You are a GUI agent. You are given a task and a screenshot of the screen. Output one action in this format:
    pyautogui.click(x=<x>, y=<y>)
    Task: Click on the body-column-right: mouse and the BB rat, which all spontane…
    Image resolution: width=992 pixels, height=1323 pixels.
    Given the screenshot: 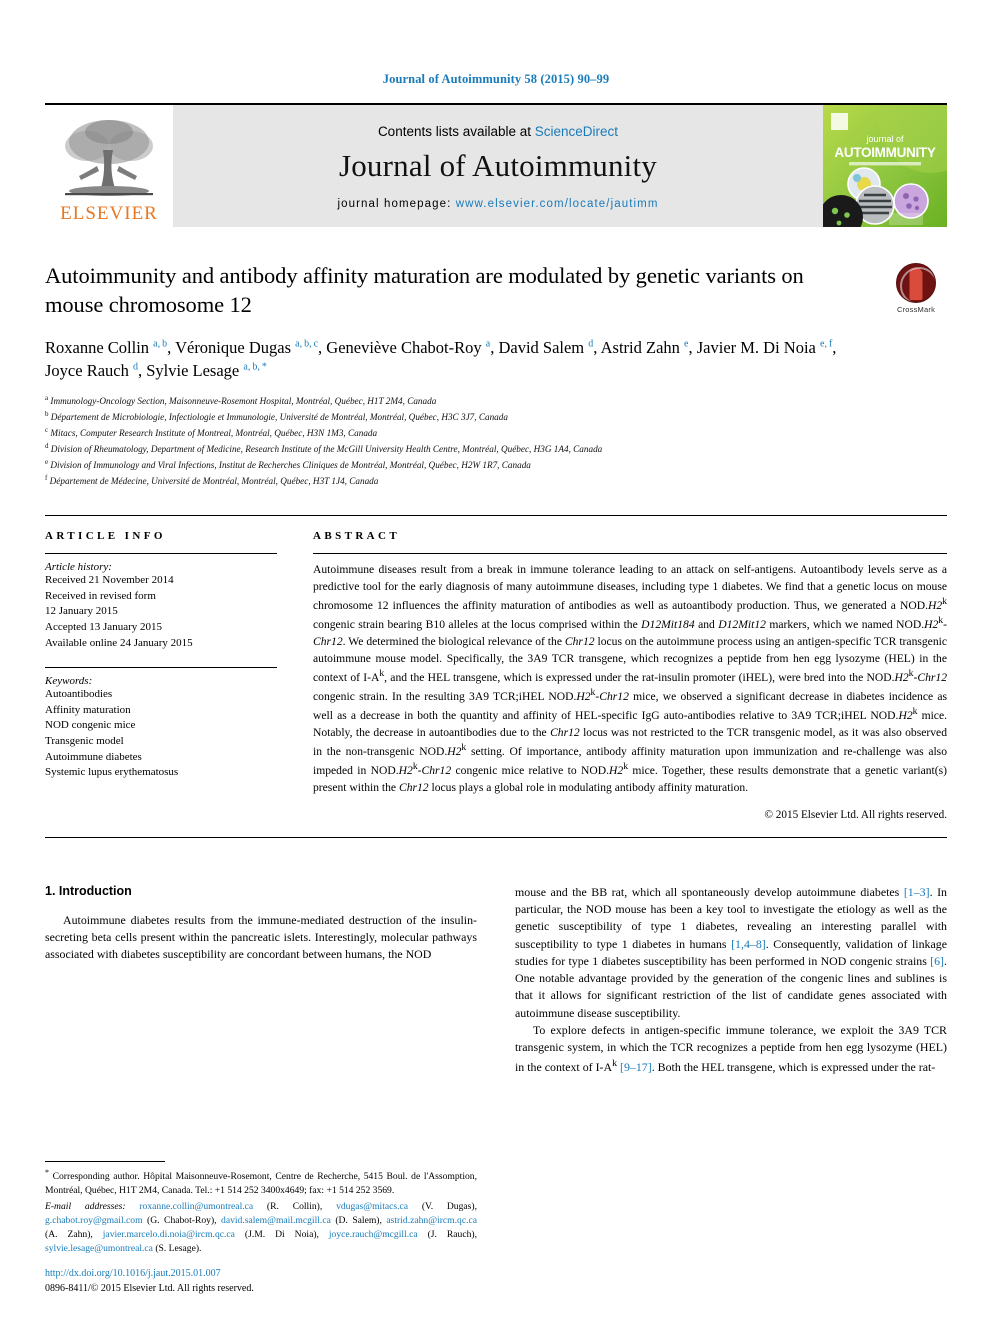 What is the action you would take?
    pyautogui.click(x=731, y=1090)
    